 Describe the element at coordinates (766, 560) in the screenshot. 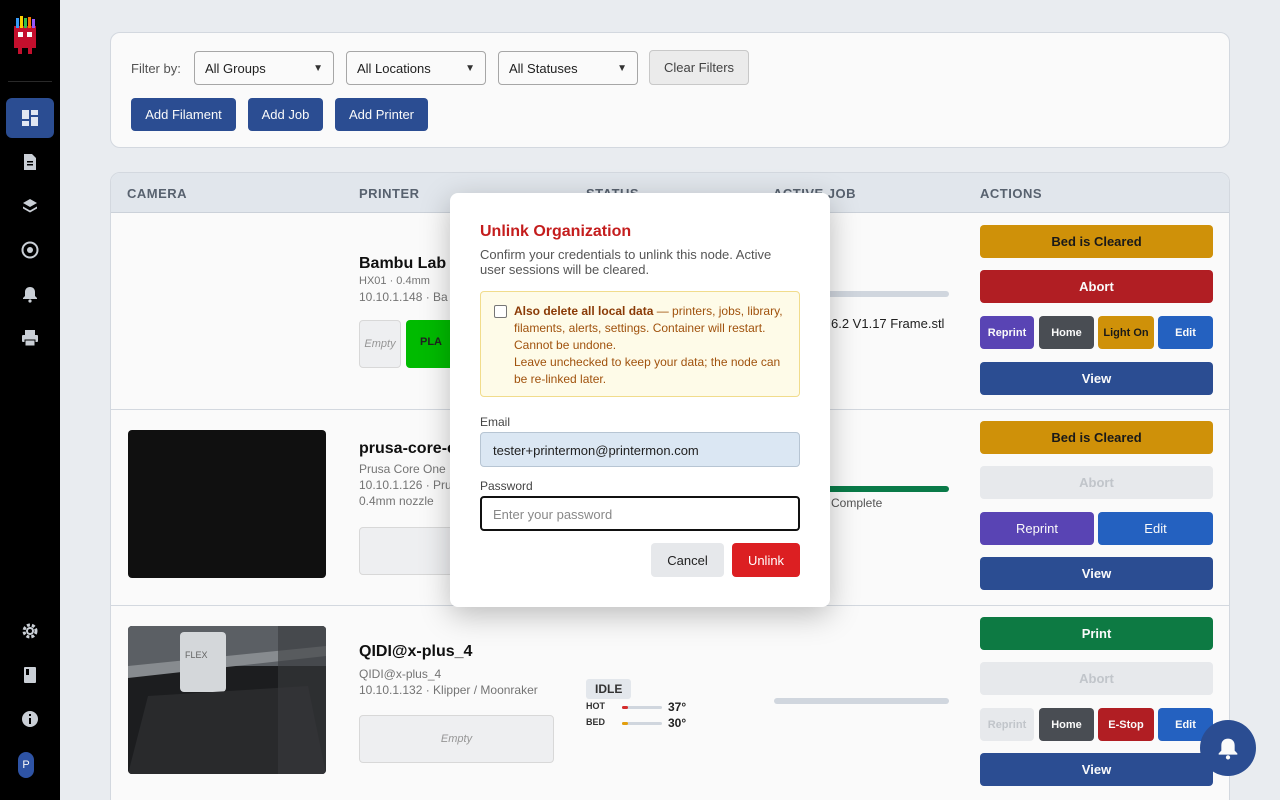

I see `unlink-button: Unlink` at that location.